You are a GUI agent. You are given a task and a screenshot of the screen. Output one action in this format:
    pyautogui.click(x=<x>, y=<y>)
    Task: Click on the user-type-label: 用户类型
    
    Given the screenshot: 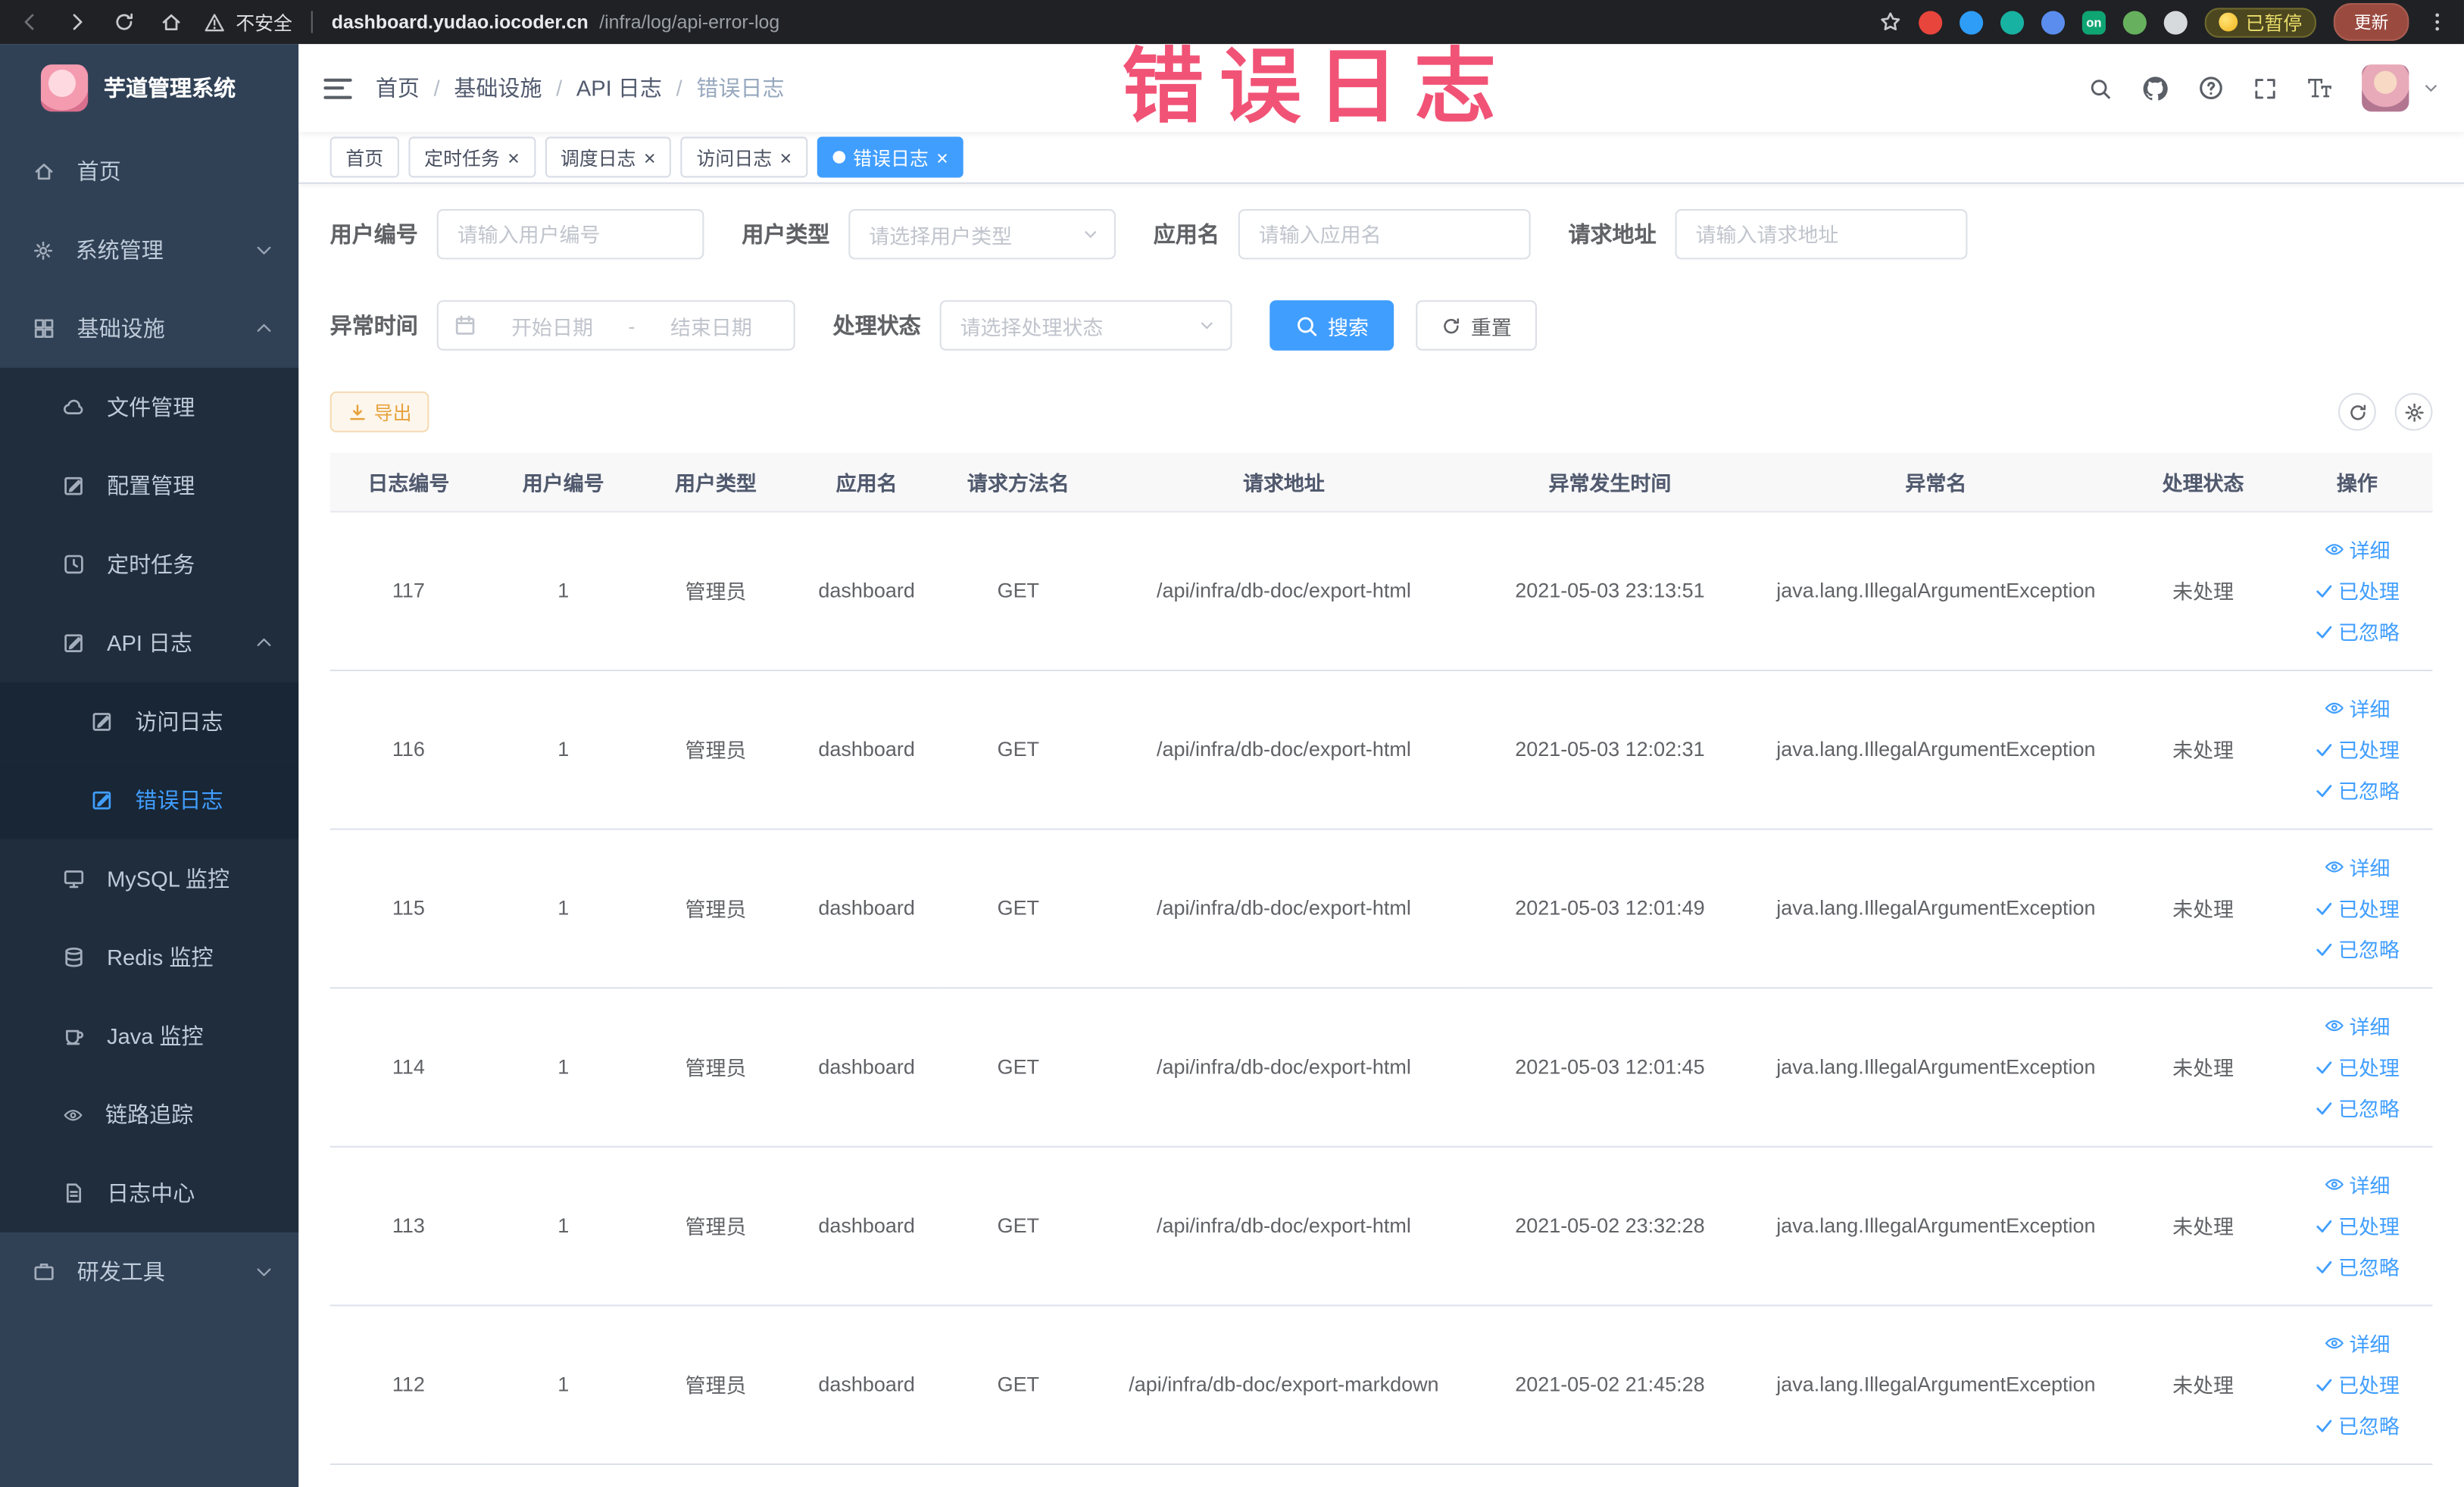 What is the action you would take?
    pyautogui.click(x=786, y=234)
    